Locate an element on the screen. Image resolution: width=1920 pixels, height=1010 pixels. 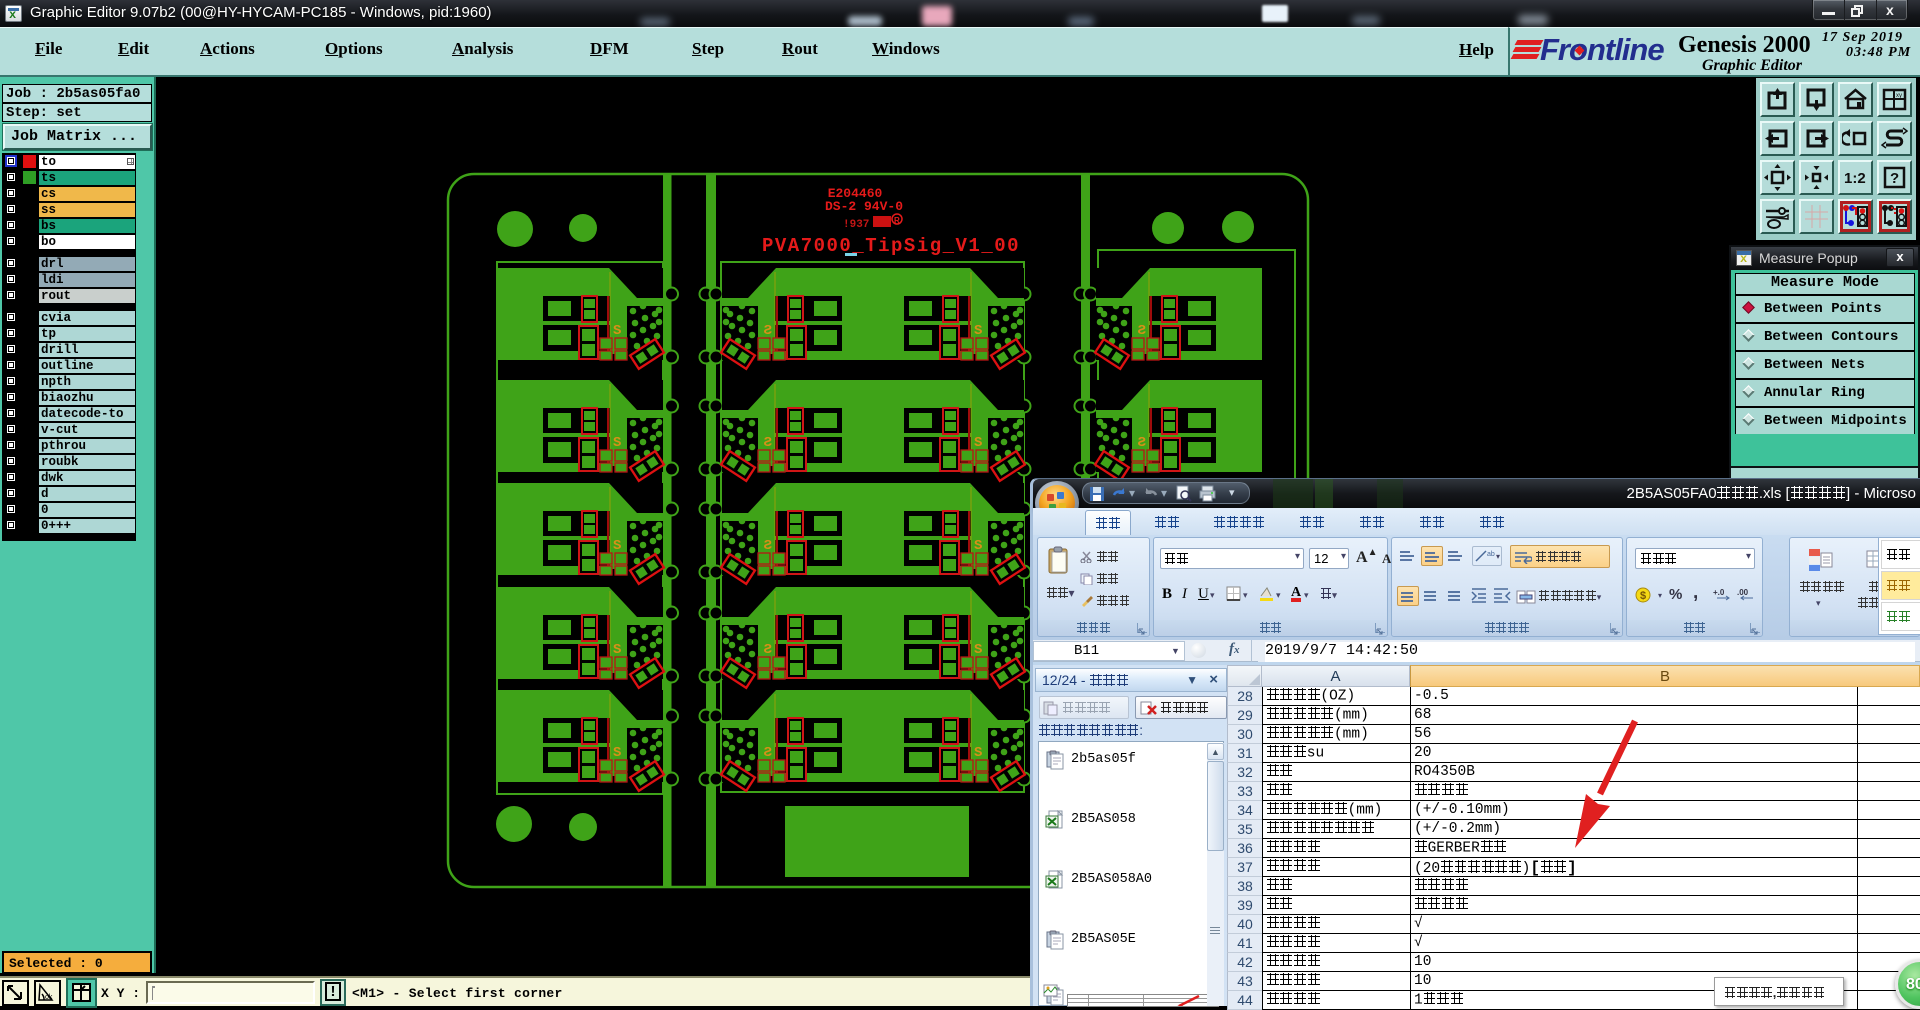
svg-text: R is located at coordinates (897, 220).